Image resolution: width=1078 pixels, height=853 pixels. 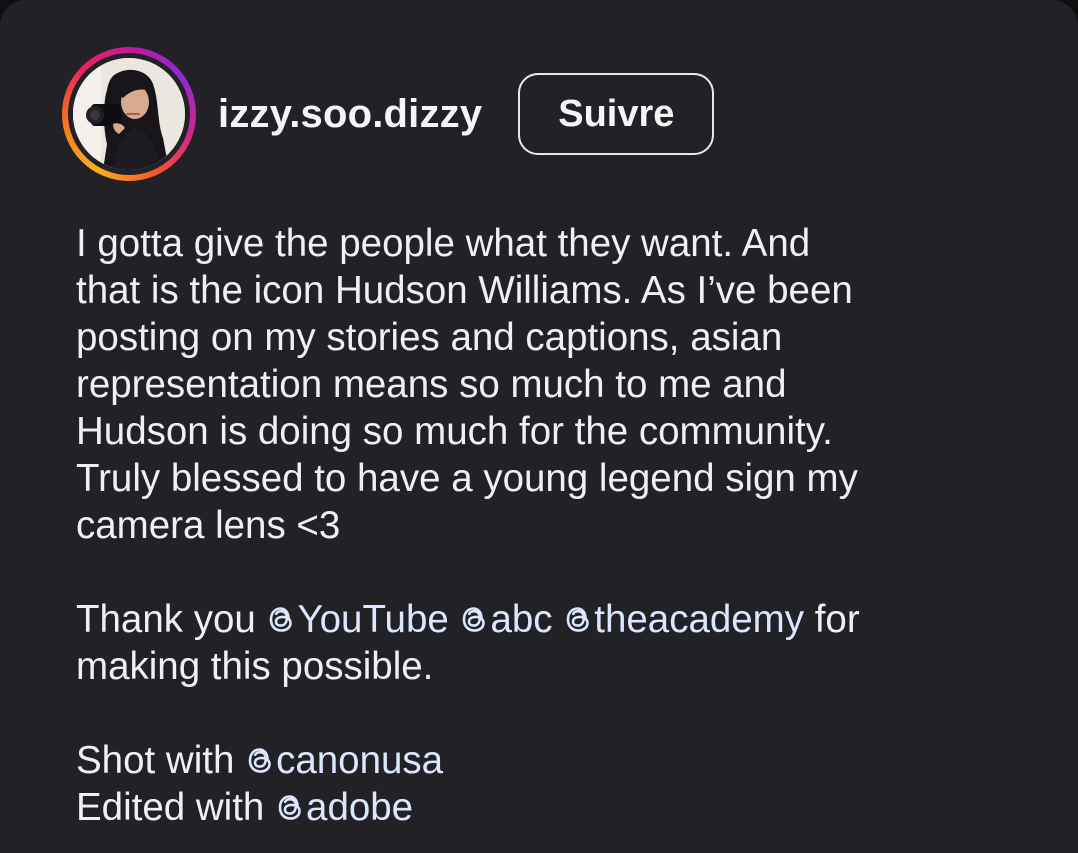 I want to click on mention-youtube: YouTube, so click(x=357, y=619).